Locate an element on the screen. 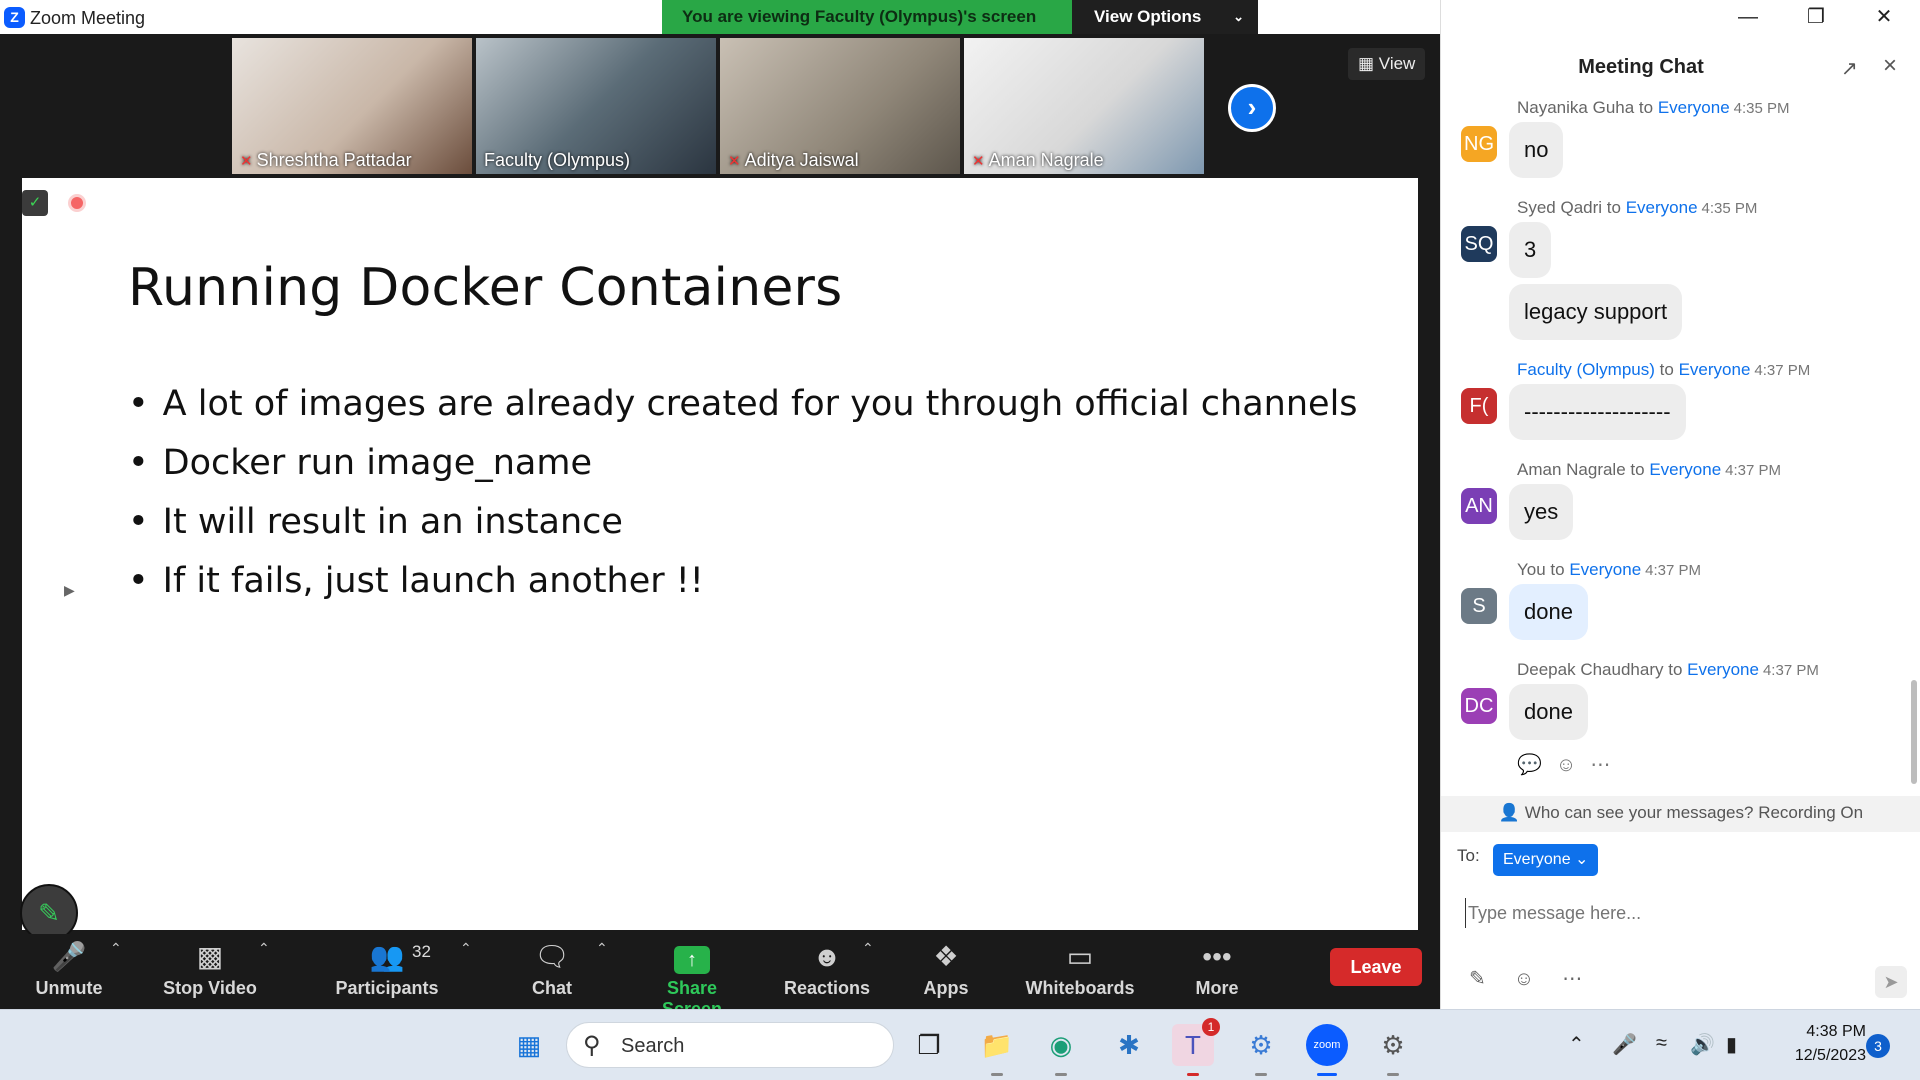 This screenshot has height=1080, width=1920. edge-browser-icon: ◉ is located at coordinates (1061, 1050).